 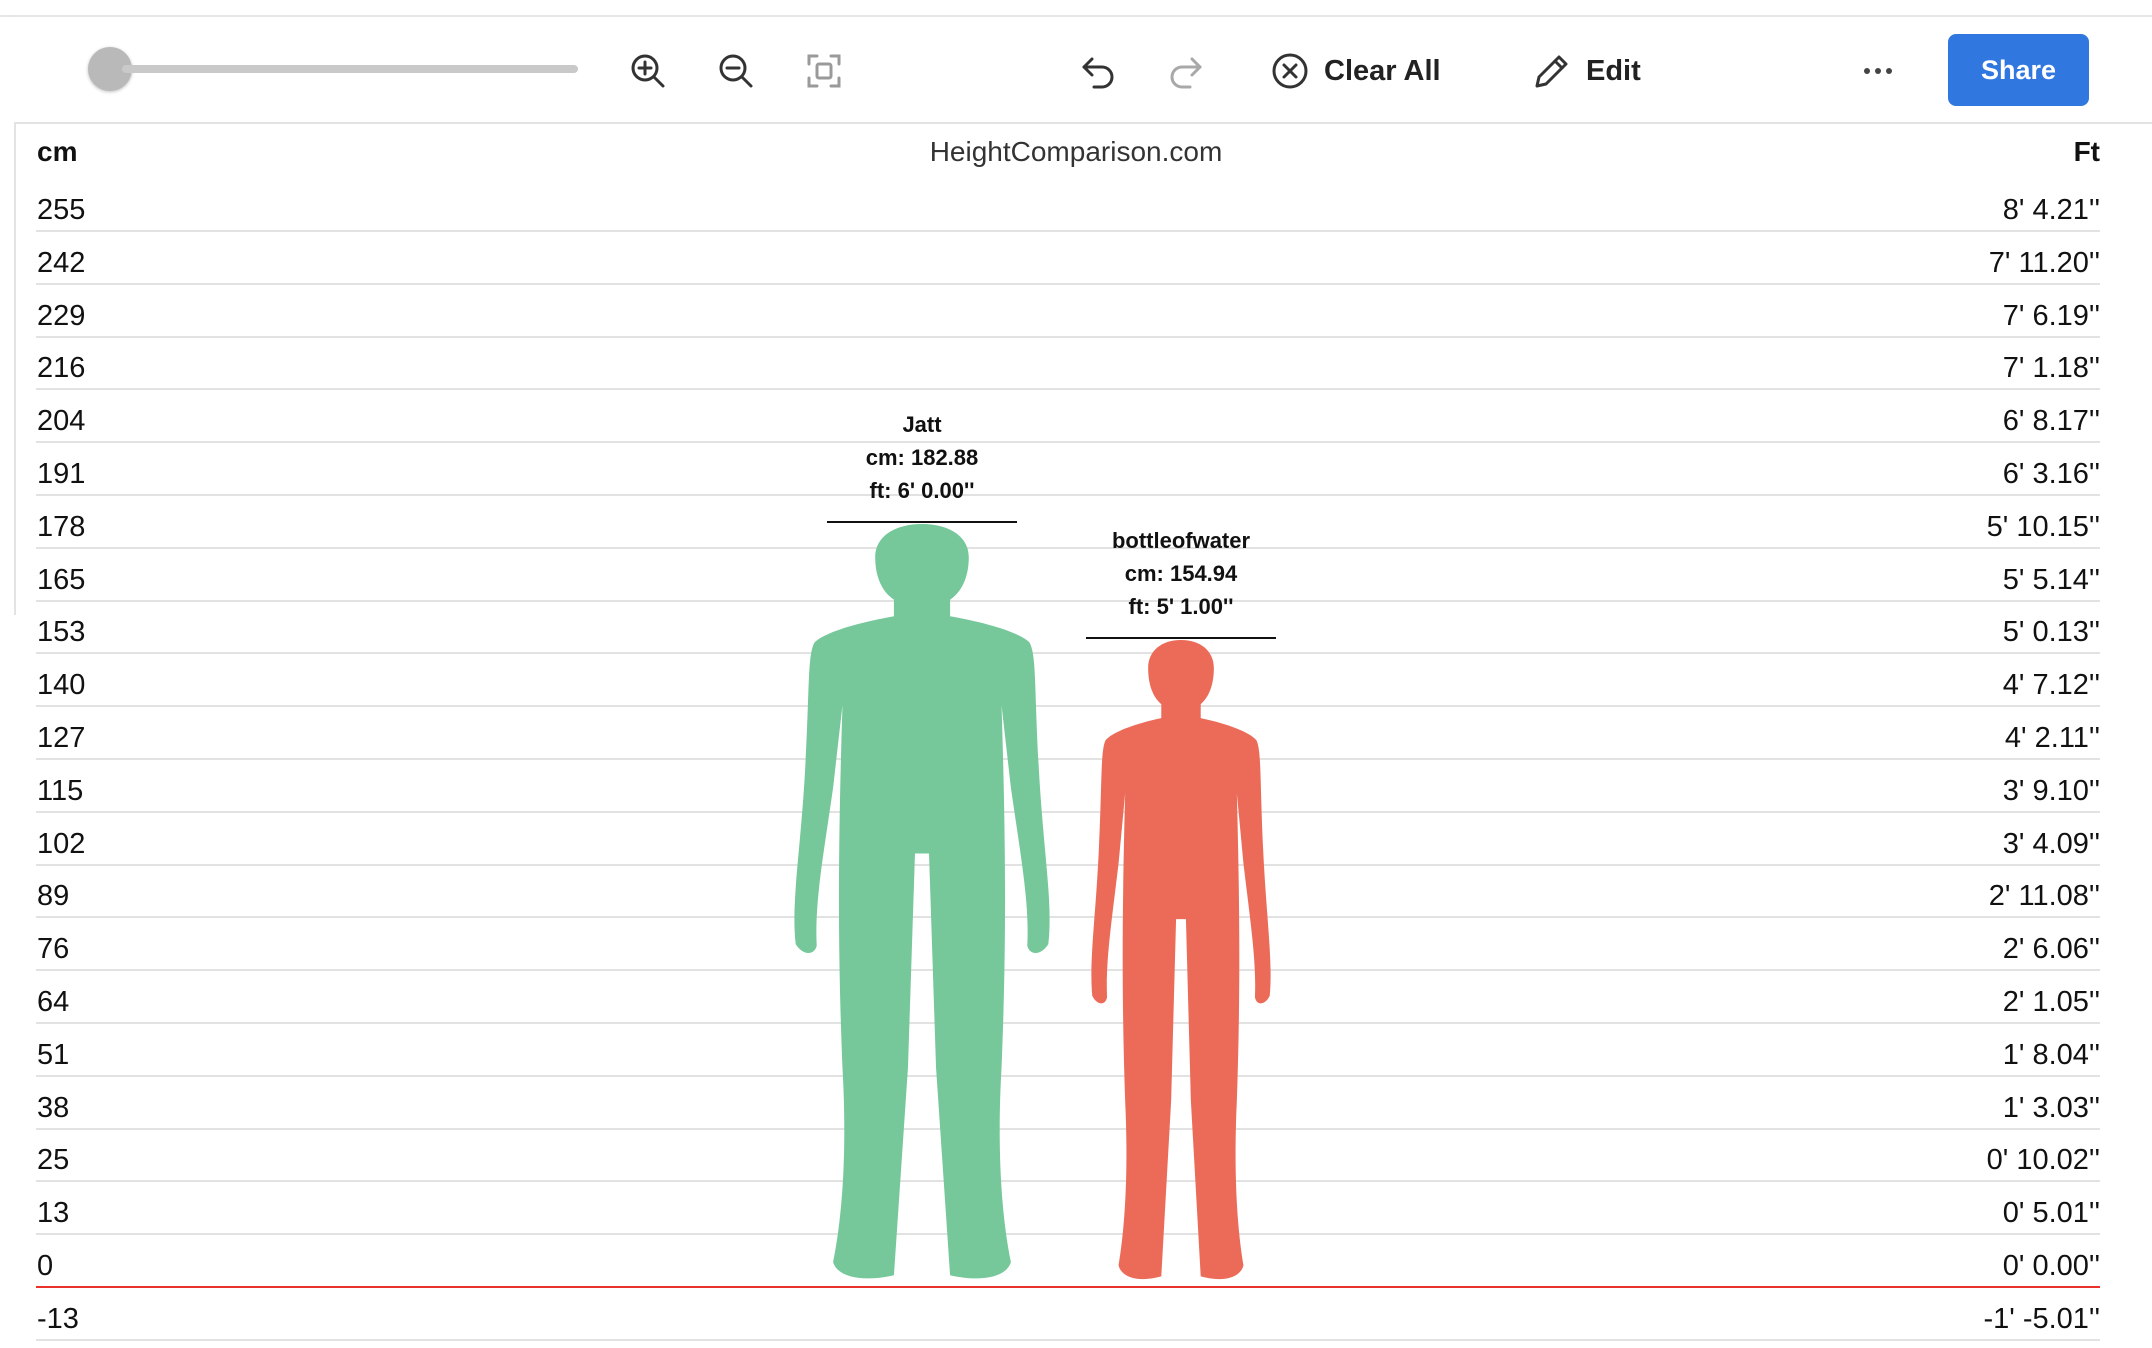 I want to click on ft-tick-label: 1' 3.03'', so click(x=2051, y=1107).